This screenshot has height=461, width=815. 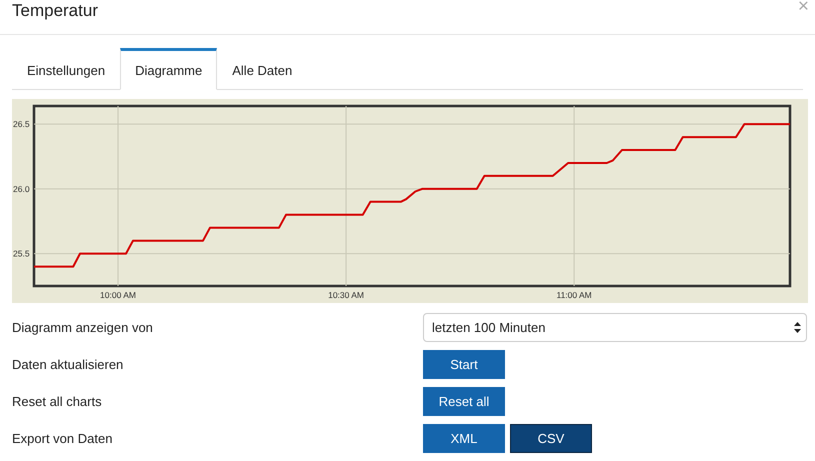 I want to click on range-select: letzten 100 Minuten, so click(x=615, y=327).